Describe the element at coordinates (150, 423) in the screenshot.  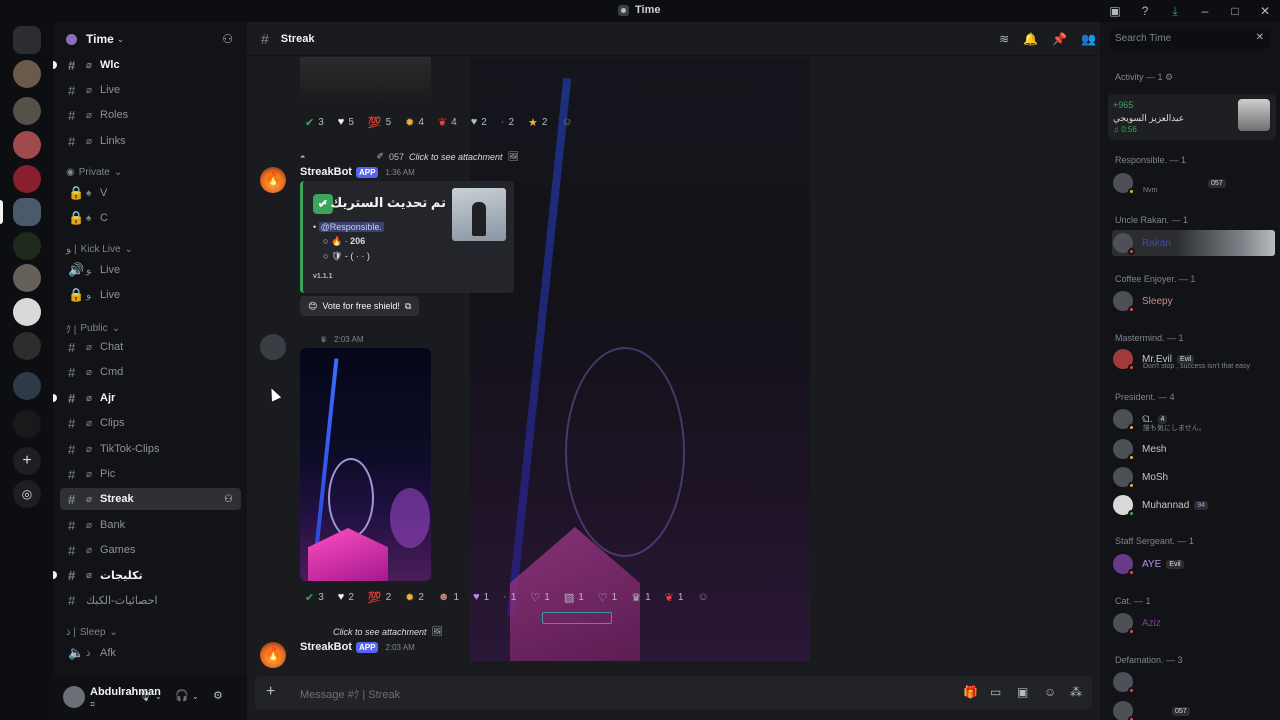
I see `channel-clips: # ⌀ Clips` at that location.